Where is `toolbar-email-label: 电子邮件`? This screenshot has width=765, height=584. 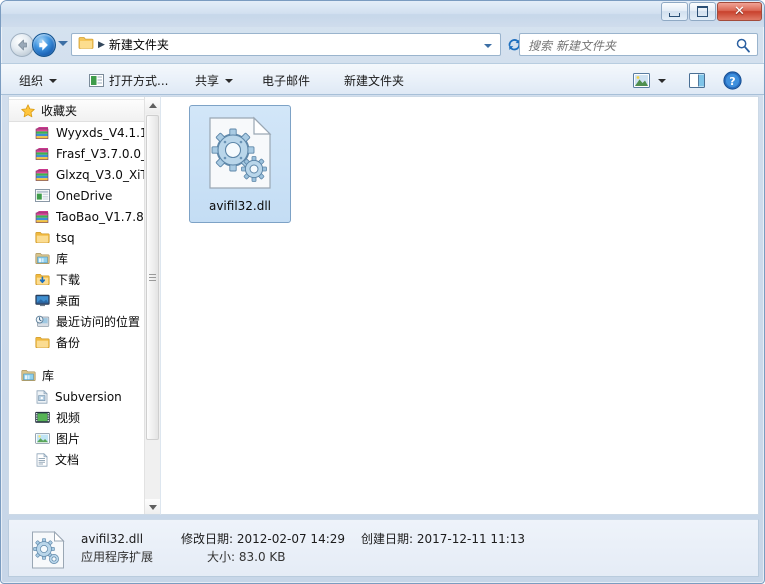 toolbar-email-label: 电子邮件 is located at coordinates (286, 80).